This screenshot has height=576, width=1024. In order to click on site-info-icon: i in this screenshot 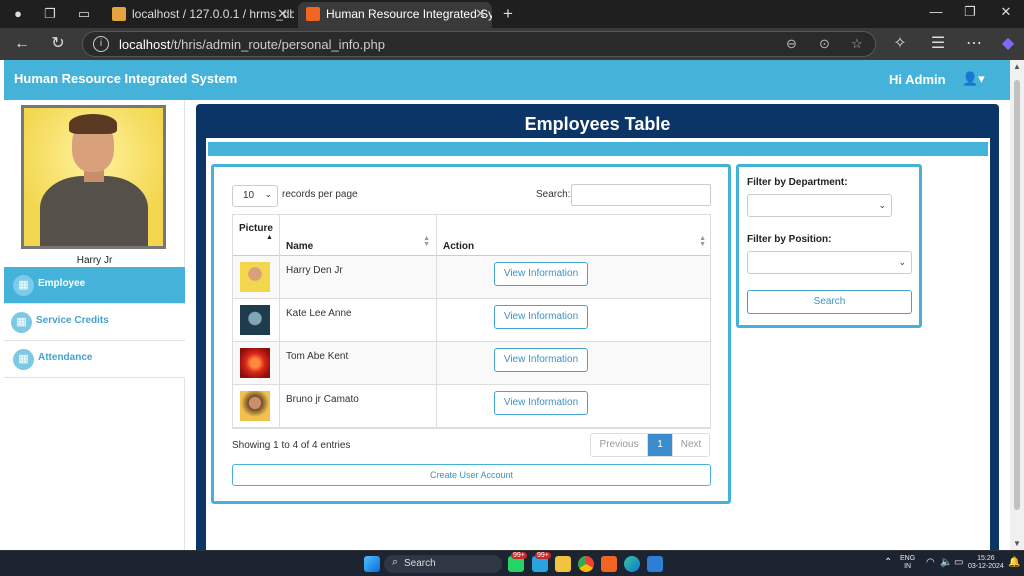, I will do `click(101, 44)`.